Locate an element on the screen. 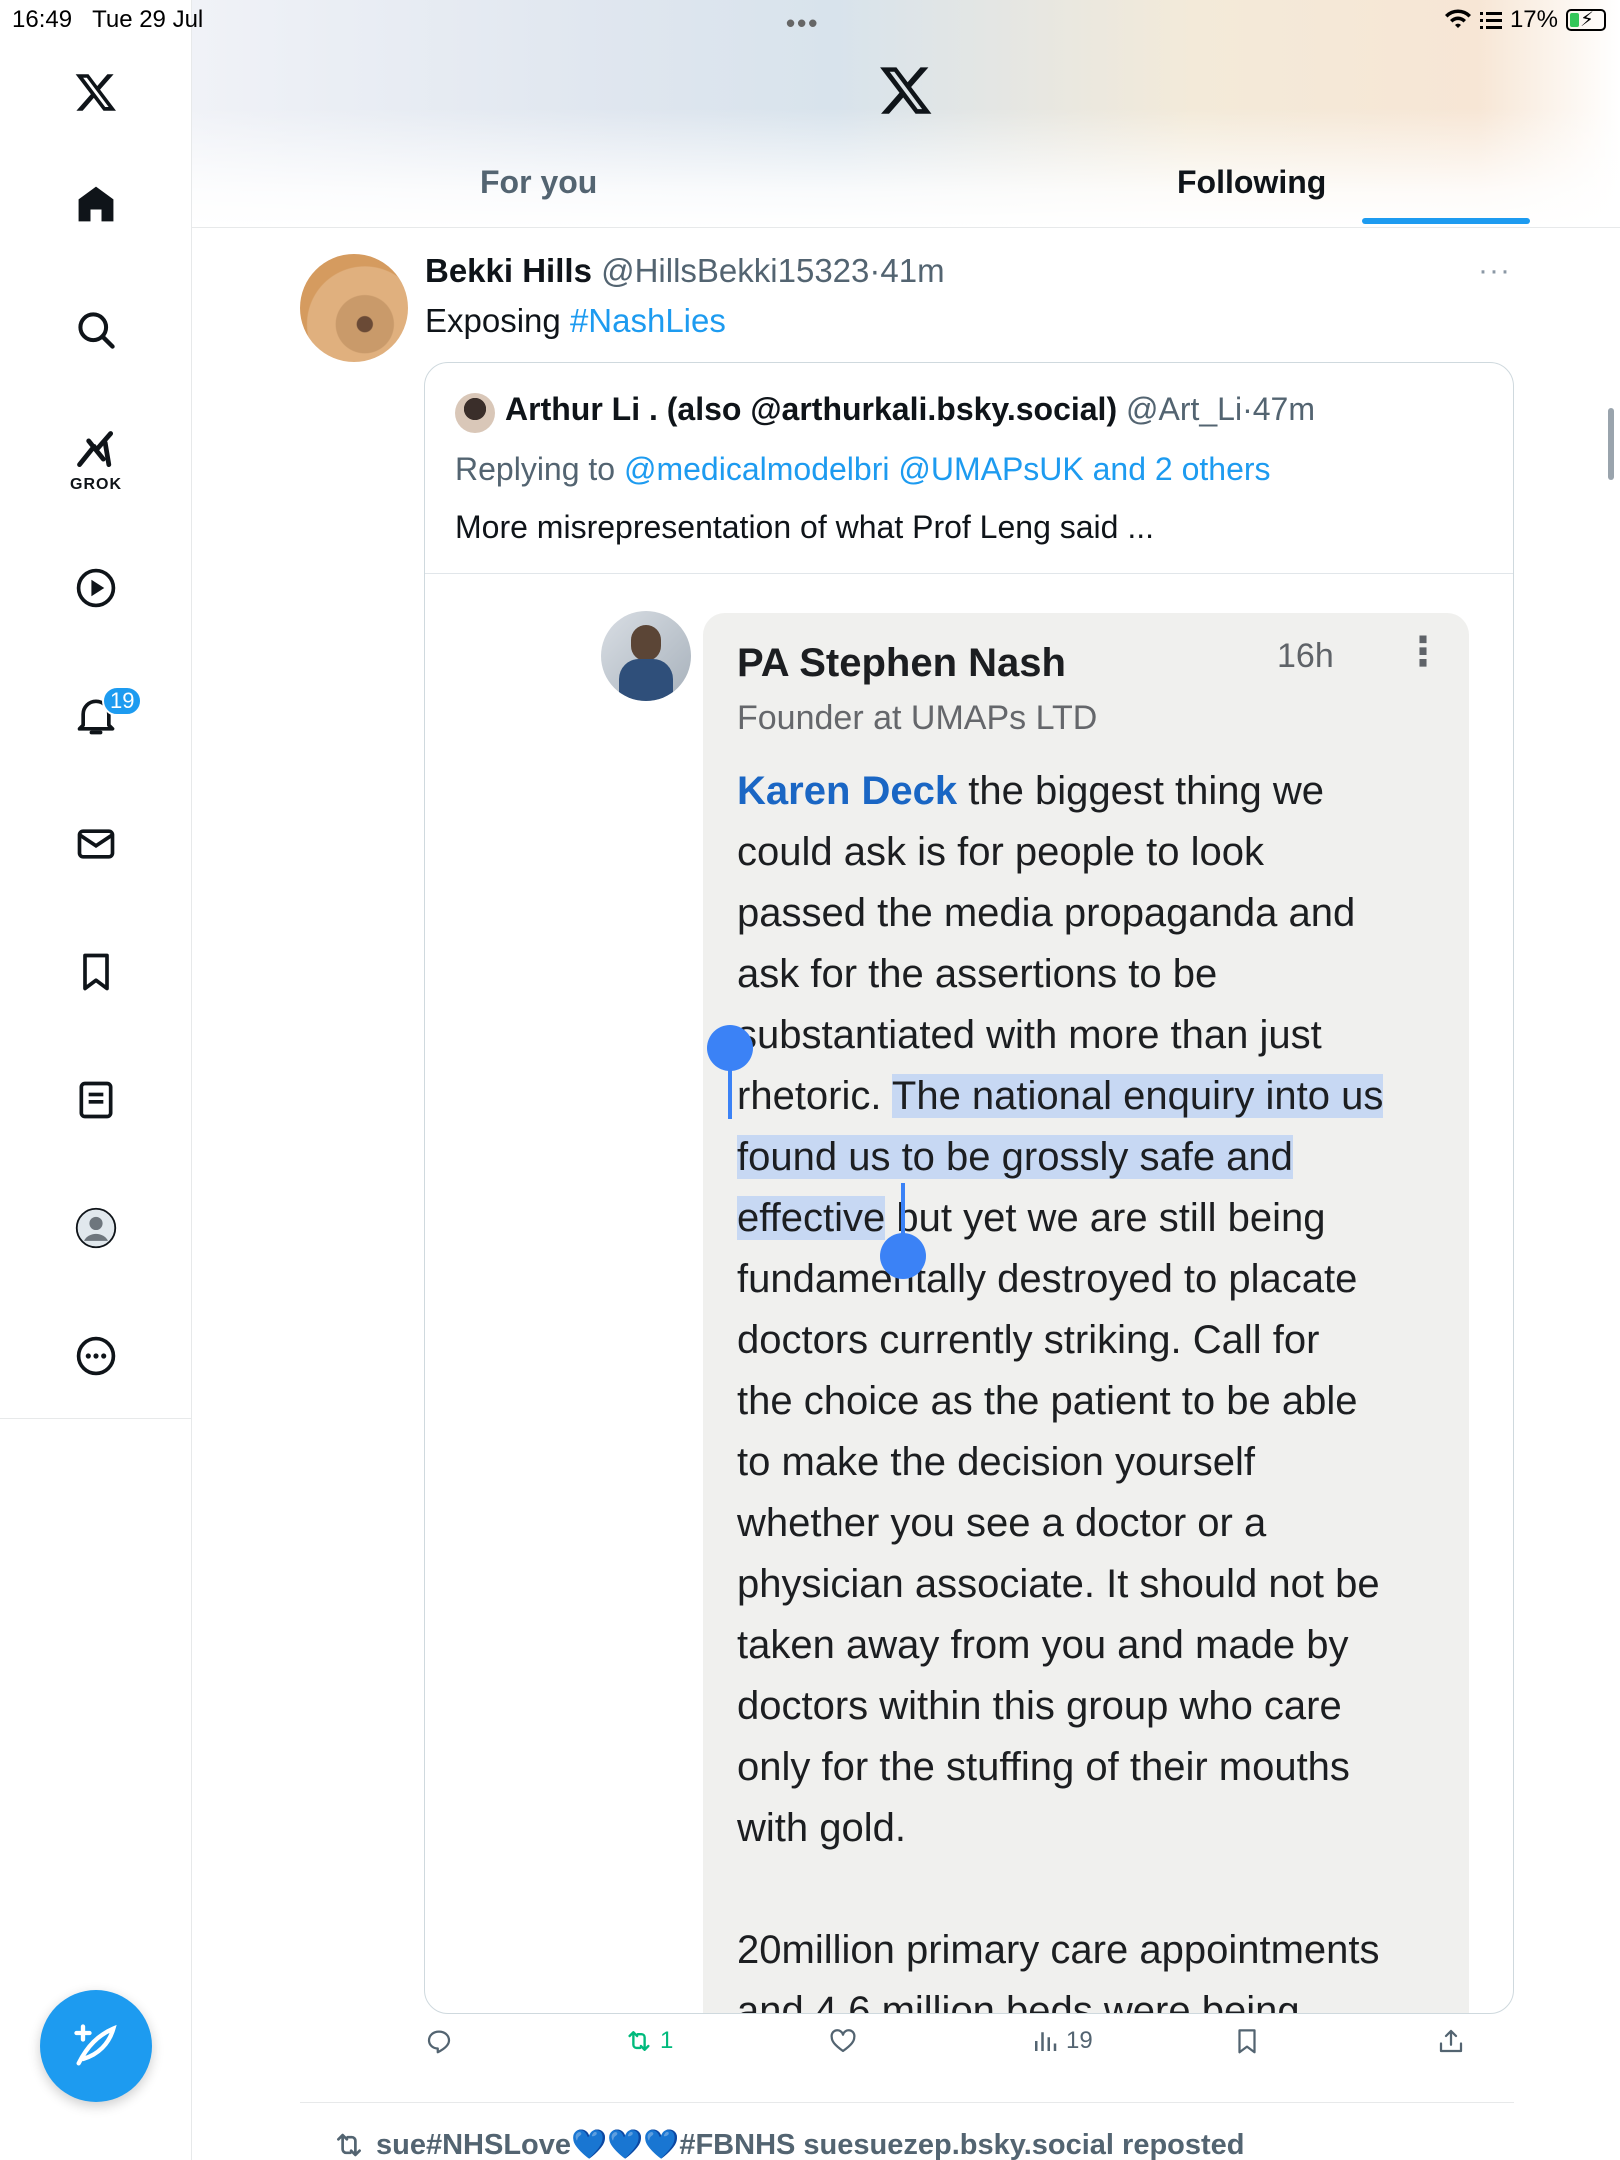 This screenshot has height=2160, width=1620. compose-button is located at coordinates (96, 2046).